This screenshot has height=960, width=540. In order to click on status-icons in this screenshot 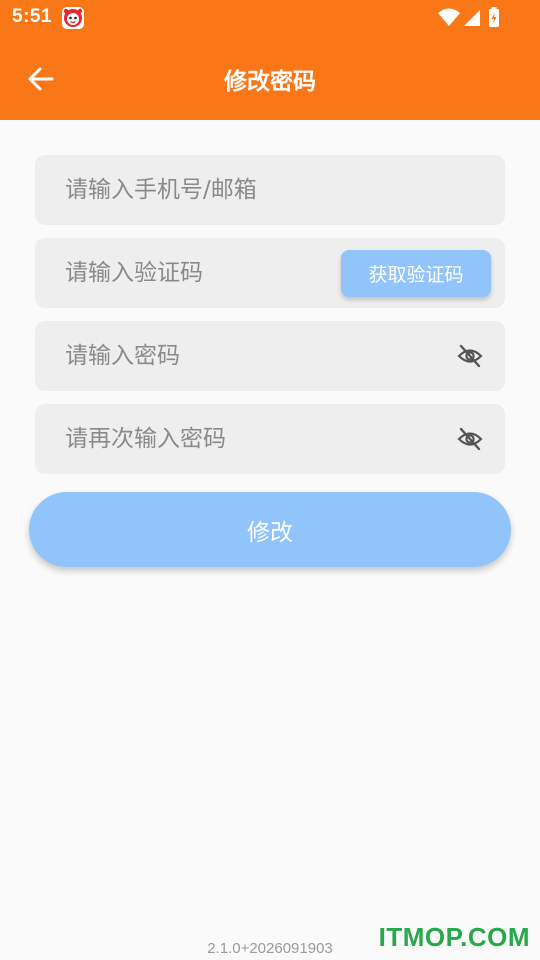, I will do `click(468, 17)`.